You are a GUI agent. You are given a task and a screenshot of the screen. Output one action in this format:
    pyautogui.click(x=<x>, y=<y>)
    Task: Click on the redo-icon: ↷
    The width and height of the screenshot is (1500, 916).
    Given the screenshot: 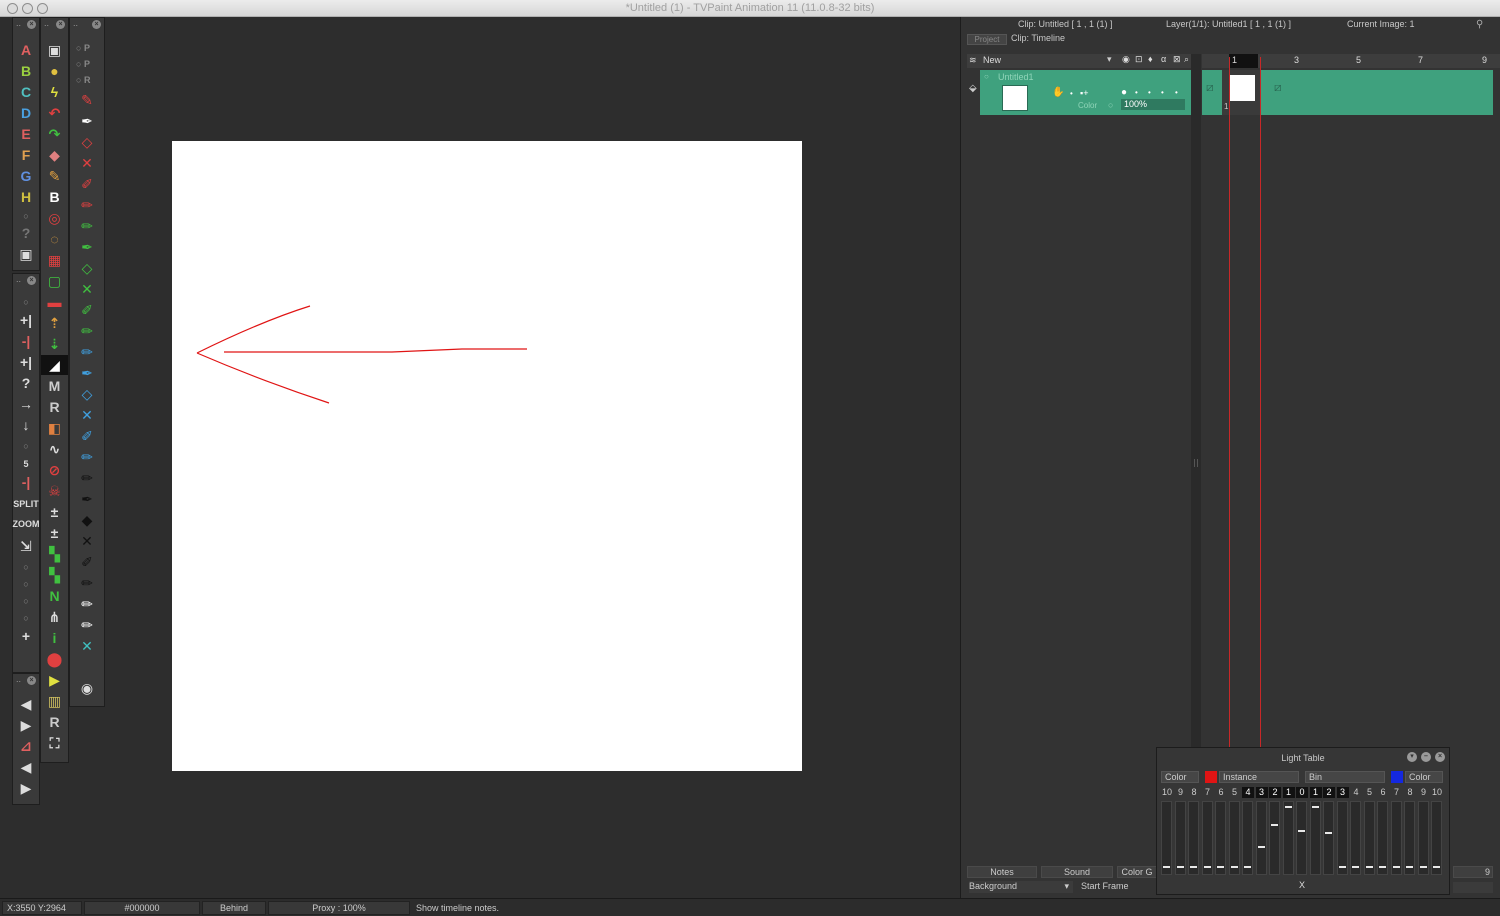 What is the action you would take?
    pyautogui.click(x=54, y=134)
    